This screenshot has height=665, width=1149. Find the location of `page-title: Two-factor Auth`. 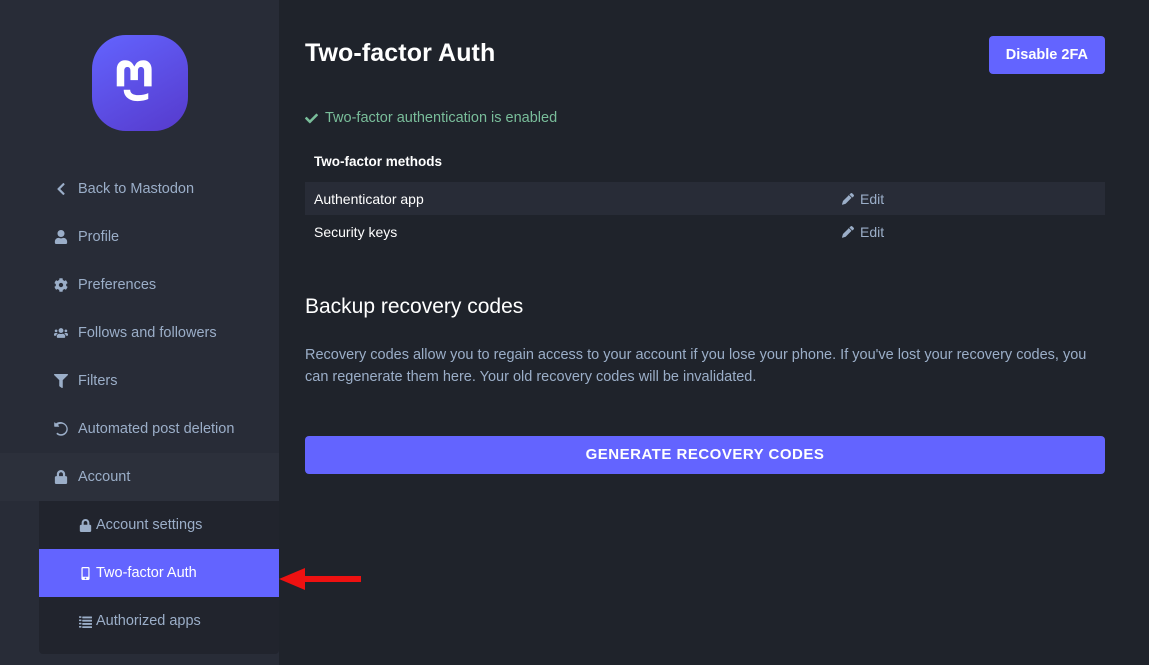

page-title: Two-factor Auth is located at coordinates (400, 53).